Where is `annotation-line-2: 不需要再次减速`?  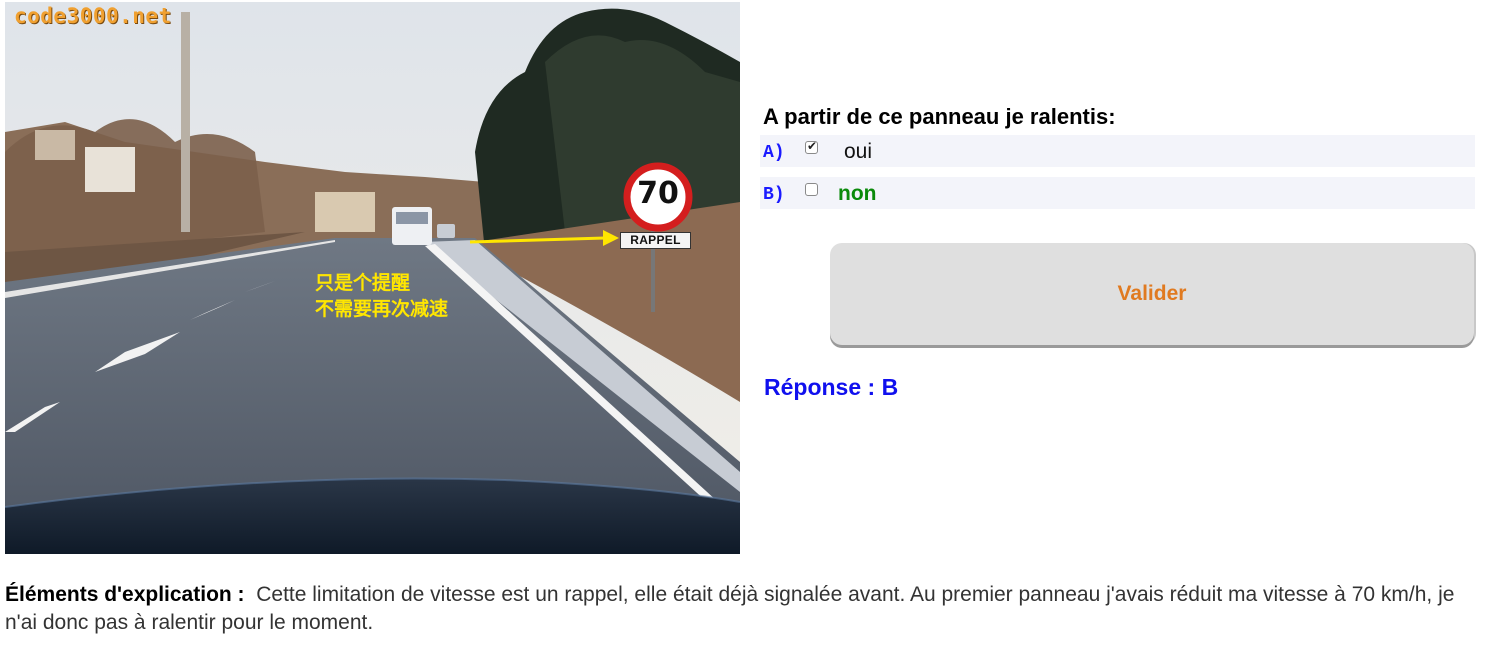
annotation-line-2: 不需要再次减速 is located at coordinates (382, 309).